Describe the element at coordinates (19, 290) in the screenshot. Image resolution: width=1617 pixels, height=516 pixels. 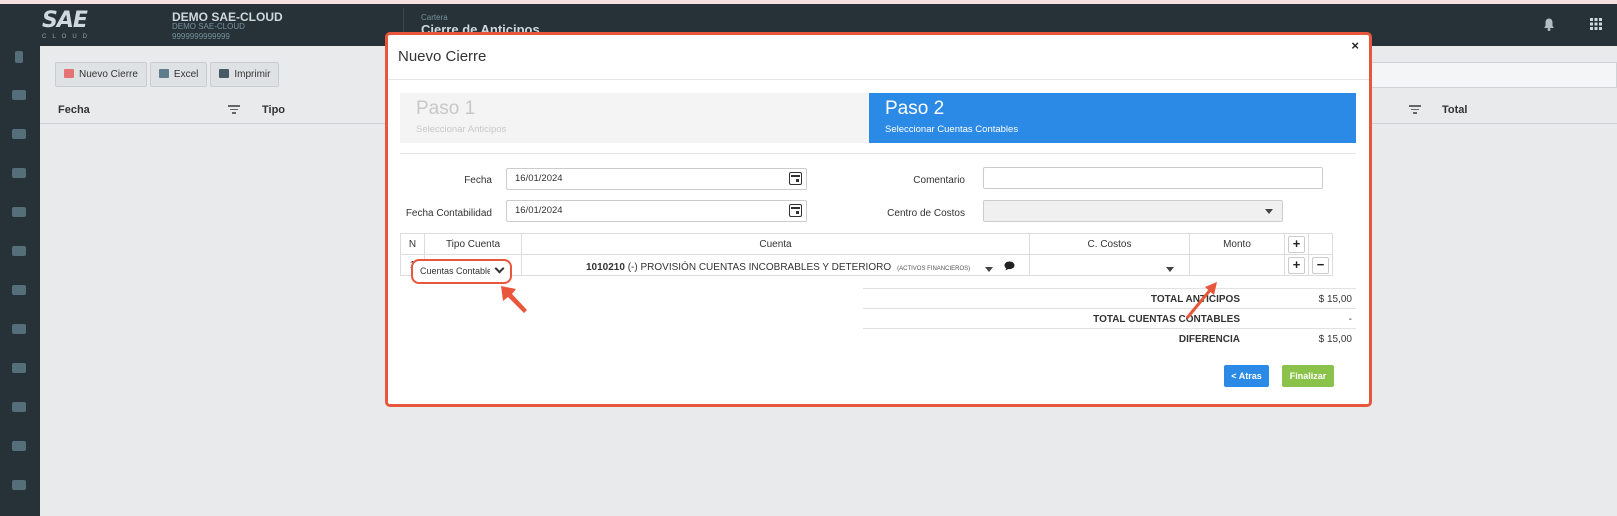
I see `sidebar-truck-icon` at that location.